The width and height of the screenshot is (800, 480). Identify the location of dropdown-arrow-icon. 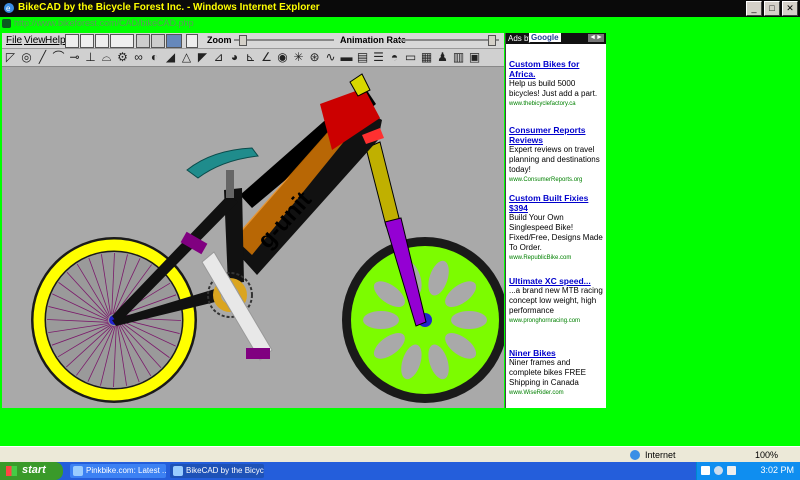
(192, 41).